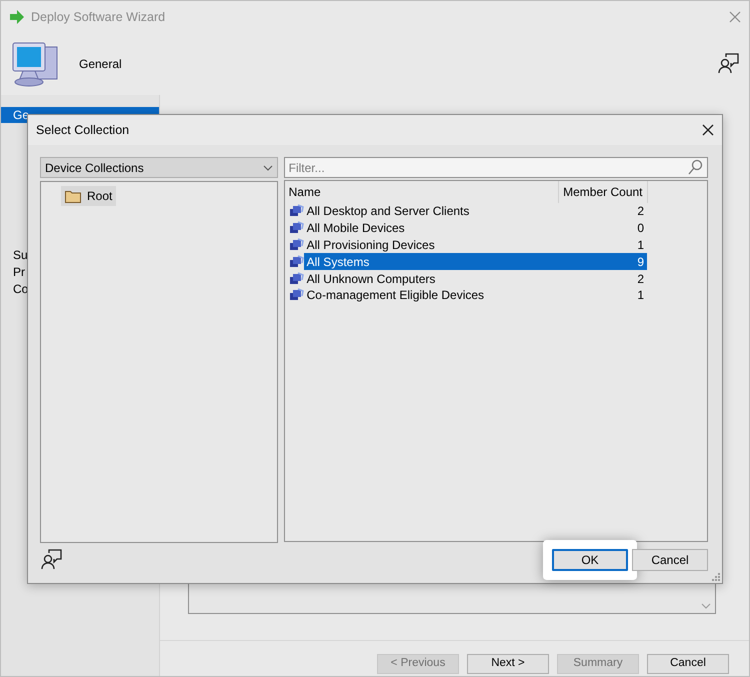  Describe the element at coordinates (688, 664) in the screenshot. I see `wizard-button: Cancel` at that location.